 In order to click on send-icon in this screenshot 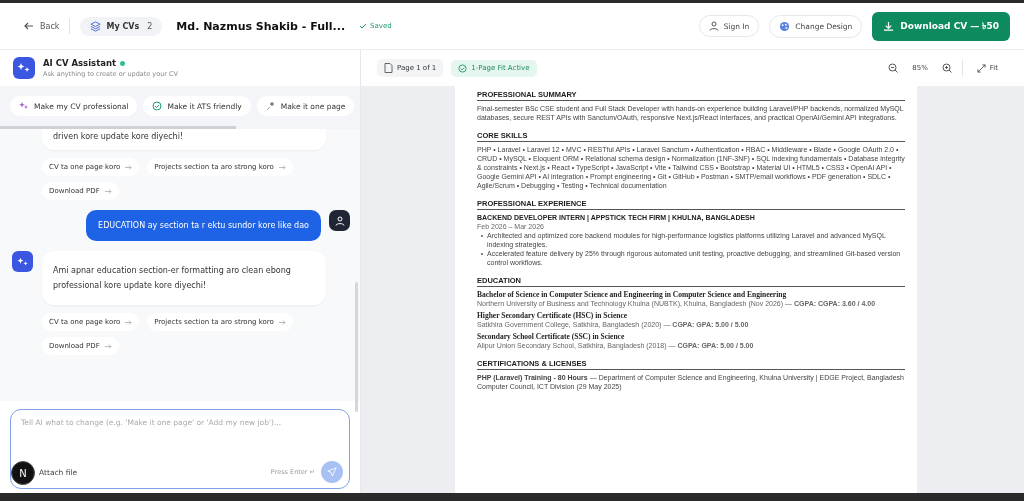, I will do `click(332, 472)`.